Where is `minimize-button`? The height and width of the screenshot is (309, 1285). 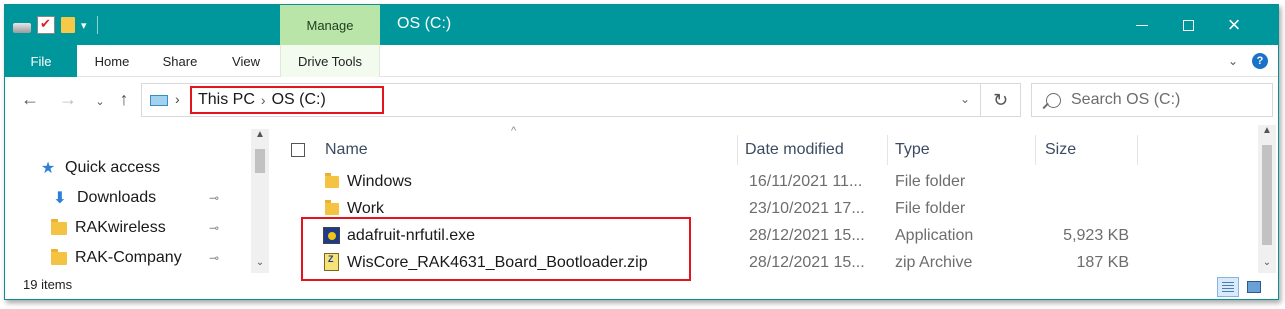
minimize-button is located at coordinates (1142, 25).